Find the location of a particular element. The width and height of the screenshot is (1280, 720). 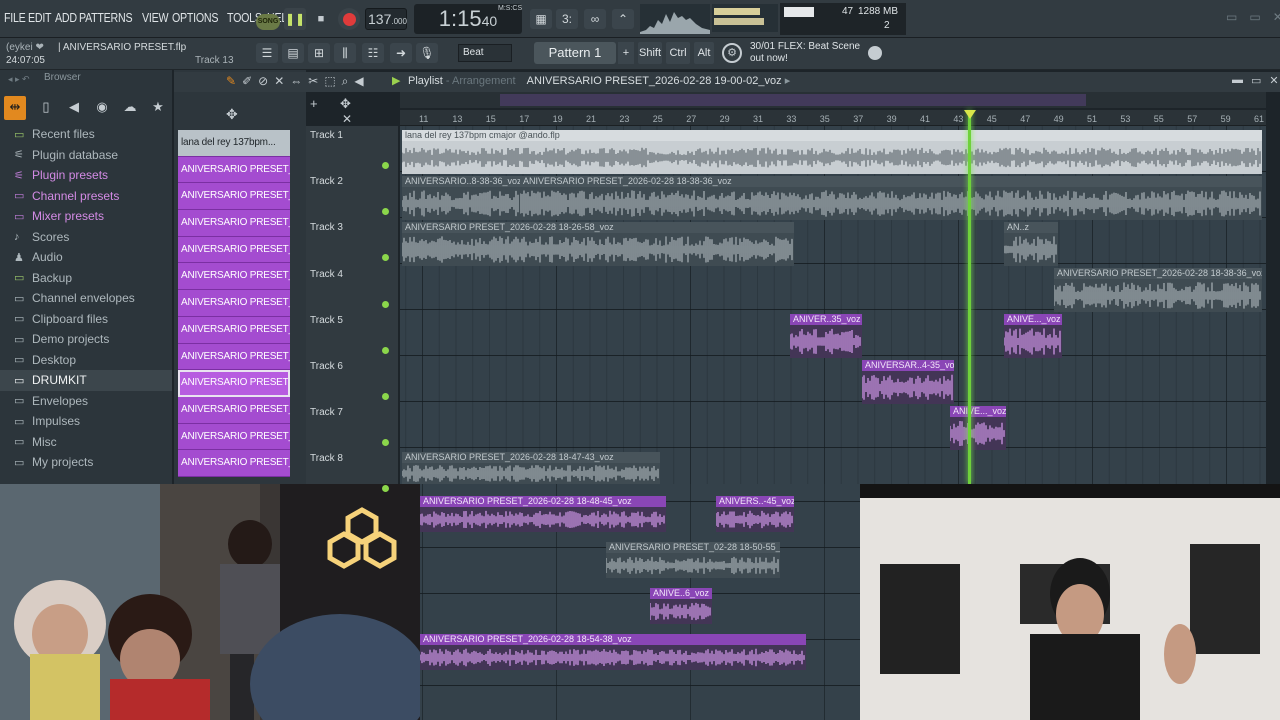

add-pattern-button: + is located at coordinates (626, 53).